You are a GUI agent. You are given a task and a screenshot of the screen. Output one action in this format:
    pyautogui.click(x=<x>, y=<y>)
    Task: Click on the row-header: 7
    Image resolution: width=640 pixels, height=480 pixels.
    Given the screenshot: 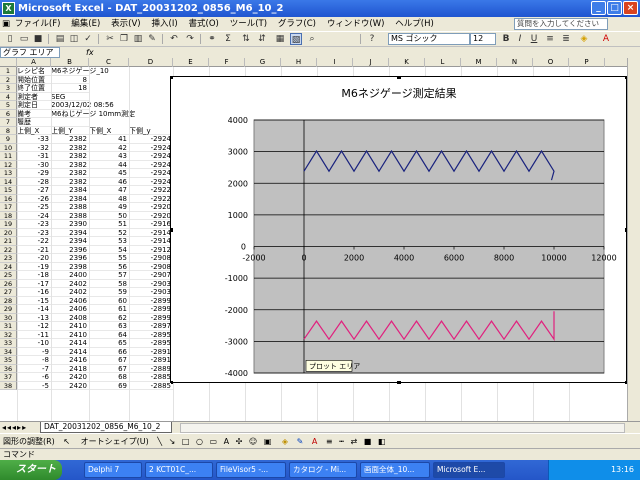 What is the action you would take?
    pyautogui.click(x=8, y=122)
    